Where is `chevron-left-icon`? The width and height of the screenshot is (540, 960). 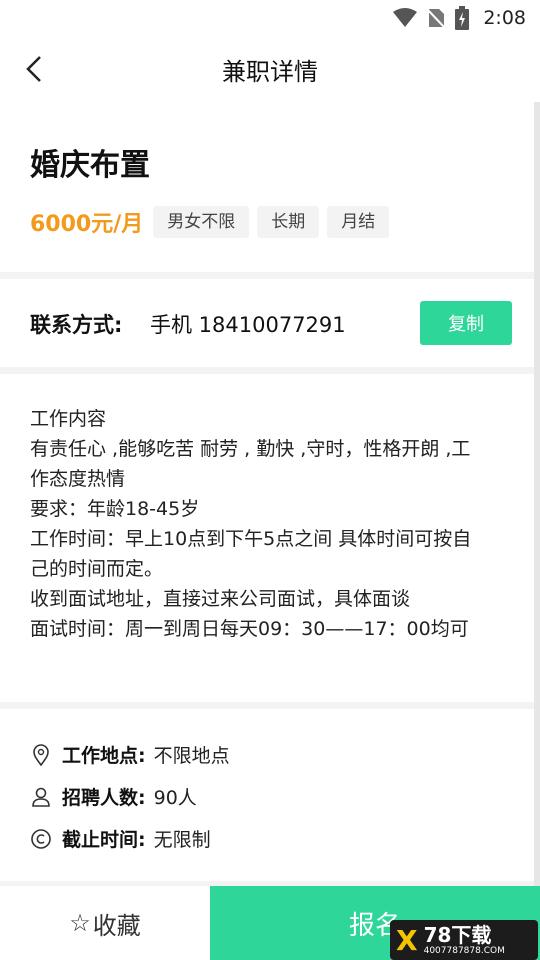 chevron-left-icon is located at coordinates (33, 69).